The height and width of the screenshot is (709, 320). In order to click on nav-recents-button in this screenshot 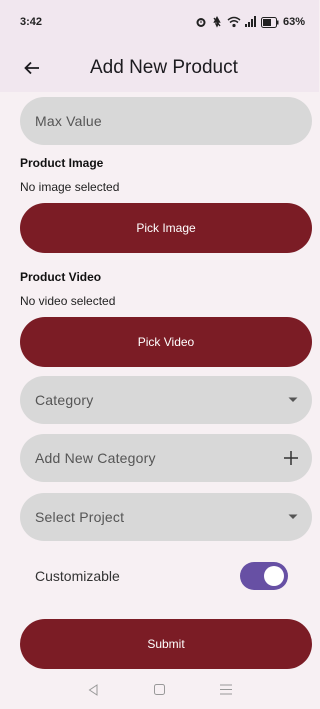, I will do `click(226, 690)`.